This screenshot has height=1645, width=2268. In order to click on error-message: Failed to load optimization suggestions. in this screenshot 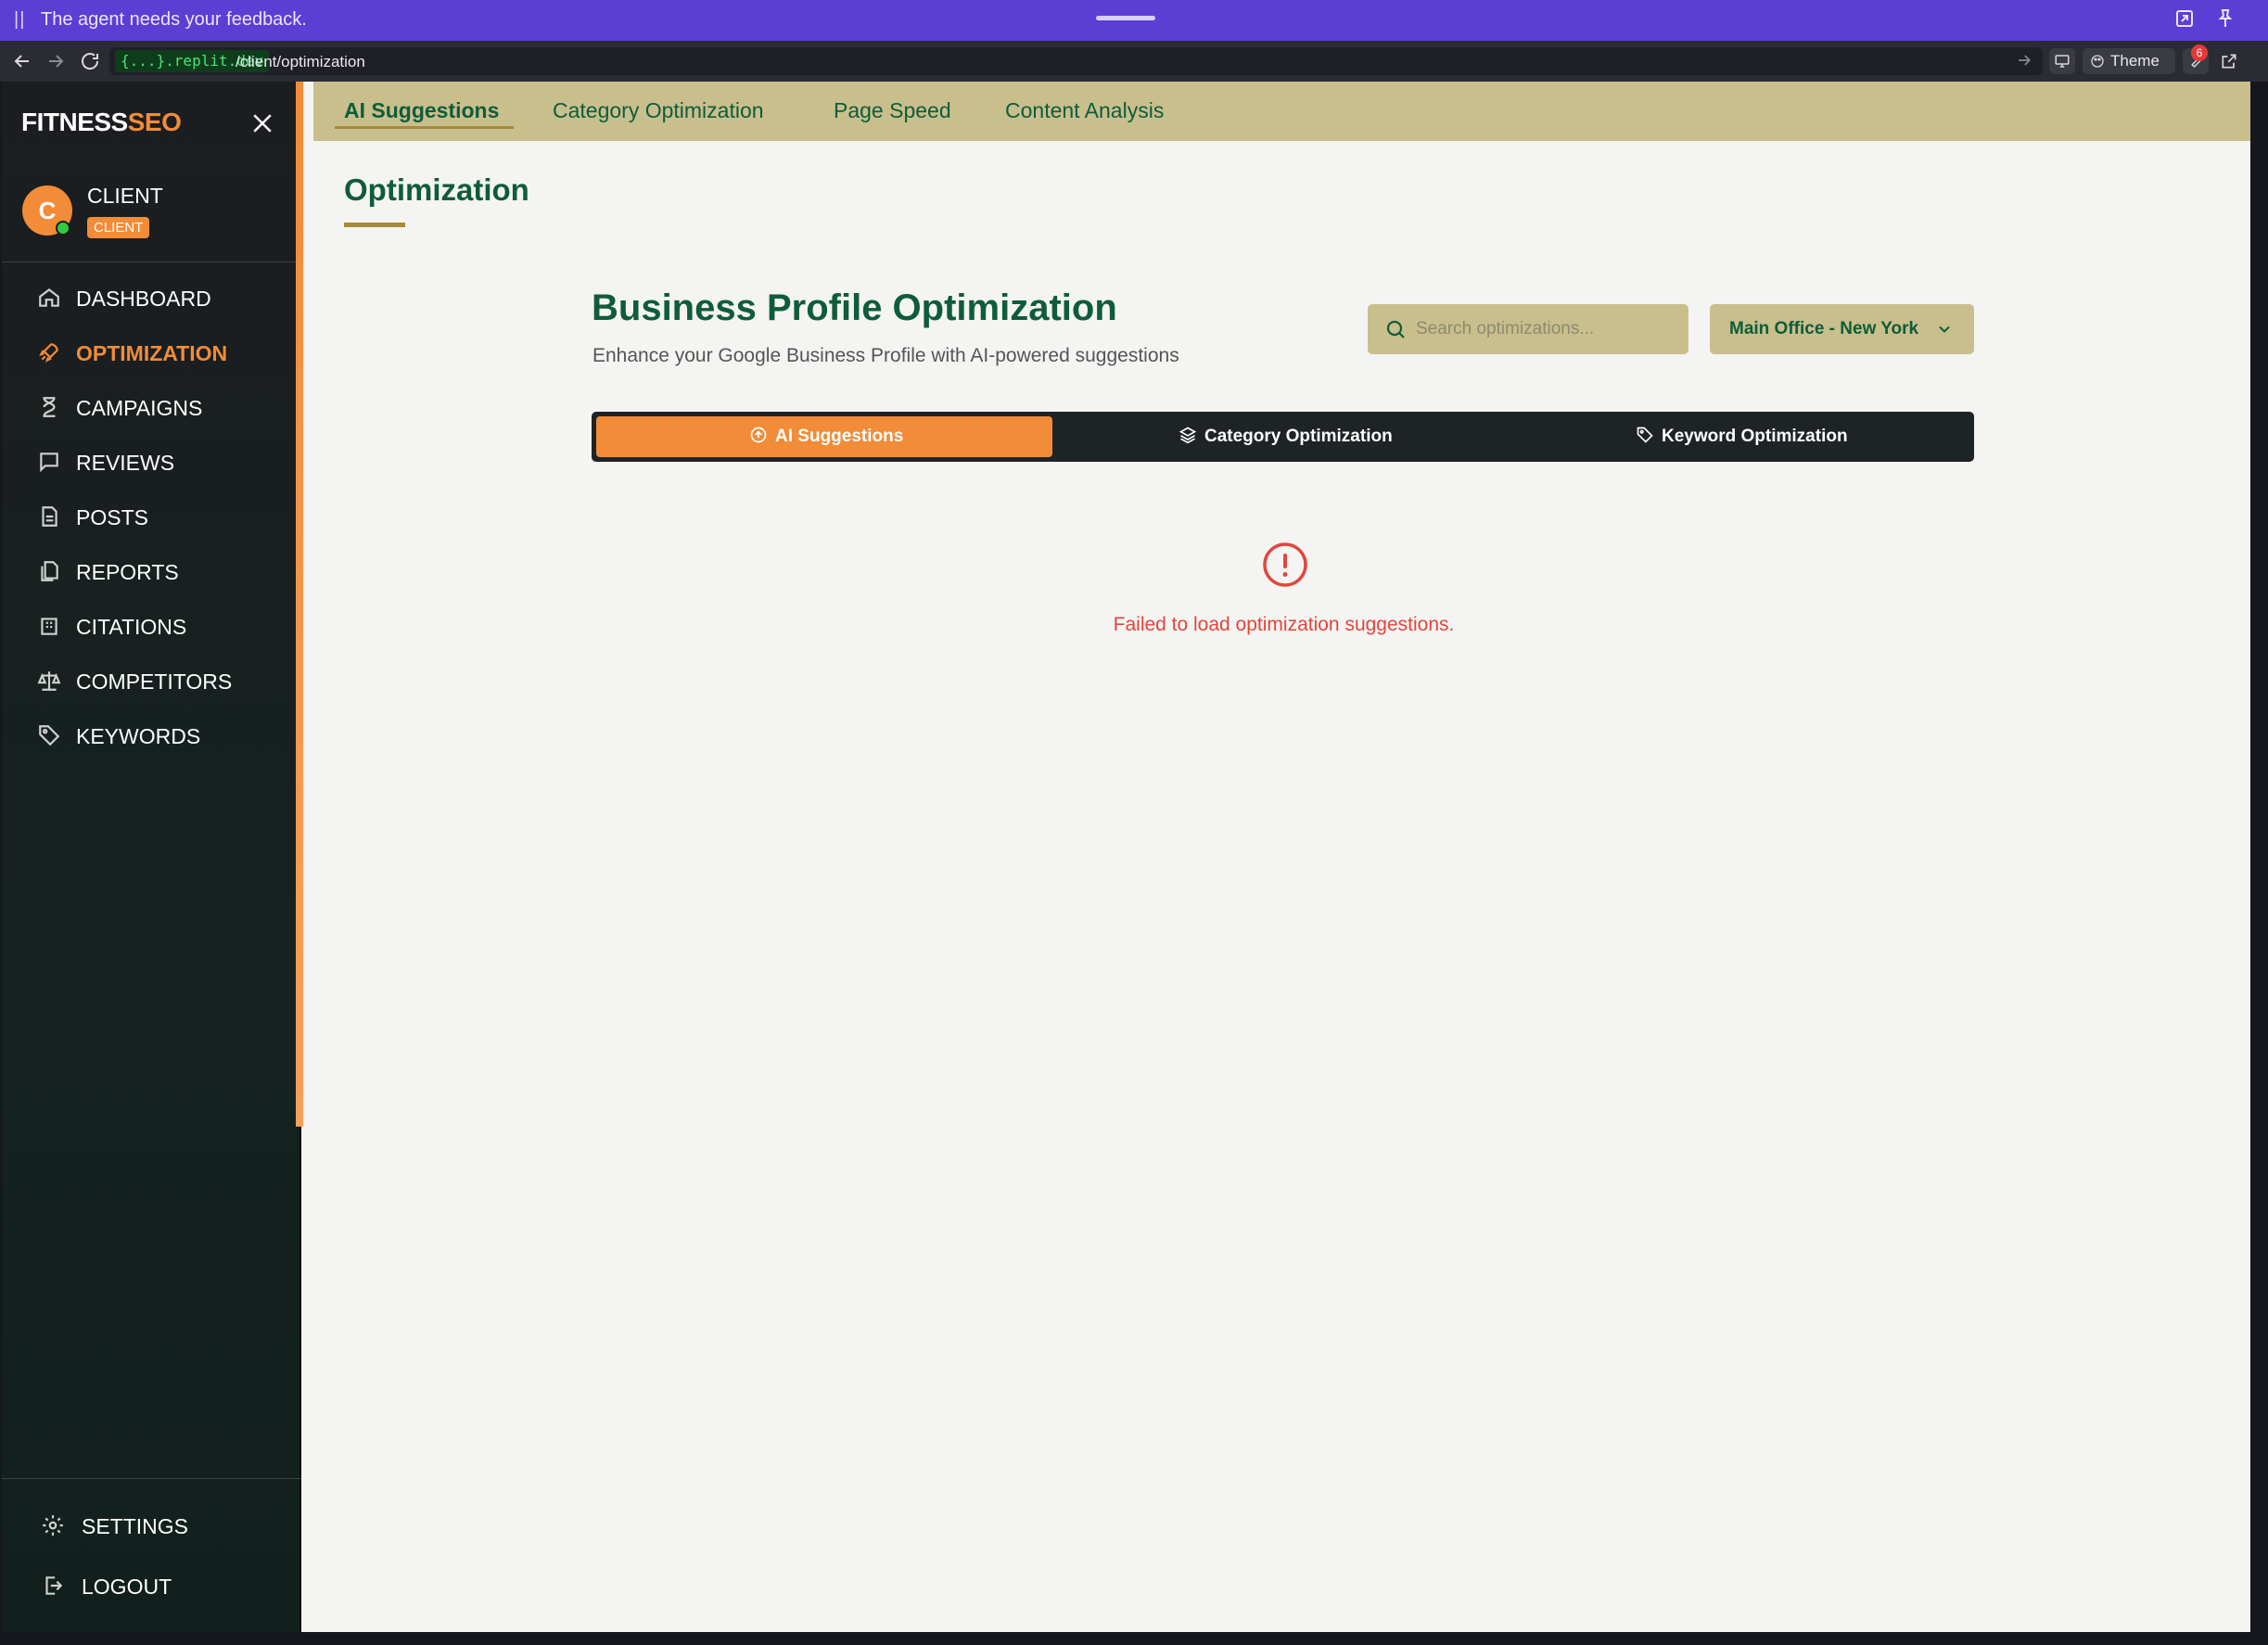, I will do `click(1284, 624)`.